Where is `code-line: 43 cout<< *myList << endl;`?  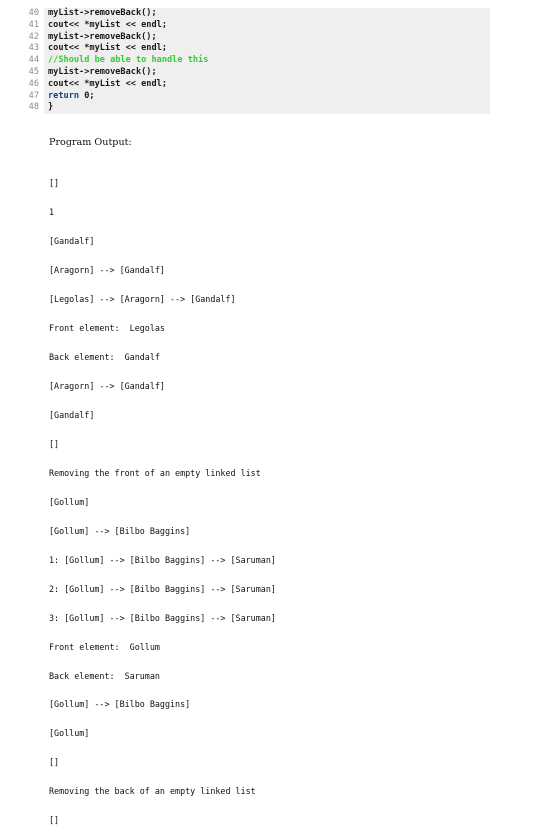 code-line: 43 cout<< *myList << endl; is located at coordinates (245, 49).